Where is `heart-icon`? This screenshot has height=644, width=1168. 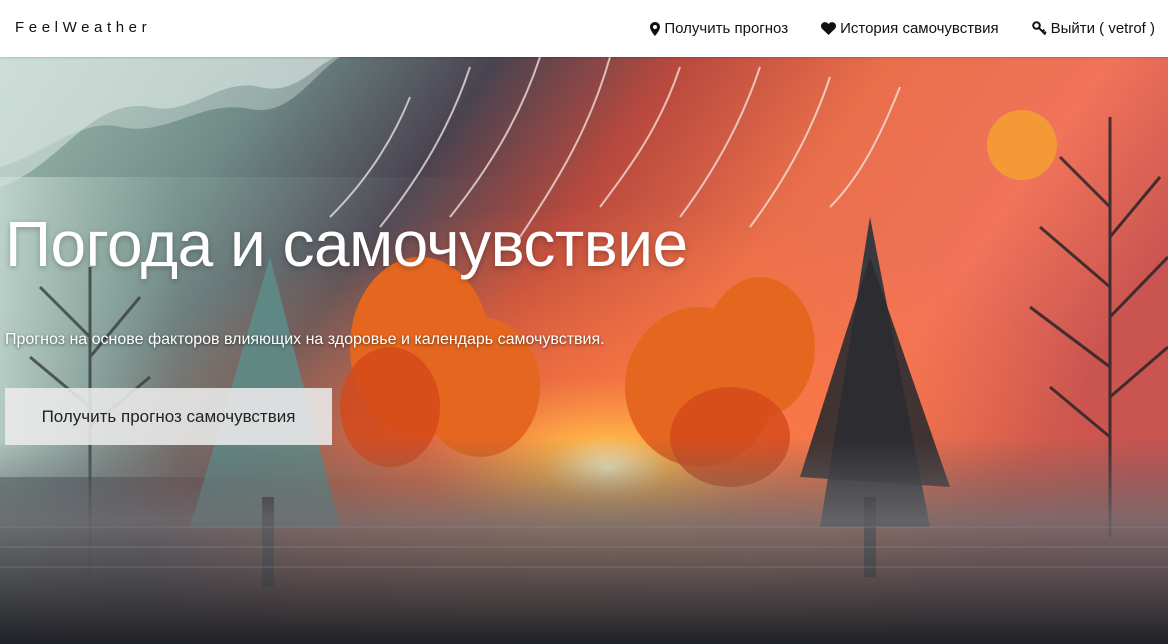
heart-icon is located at coordinates (829, 28).